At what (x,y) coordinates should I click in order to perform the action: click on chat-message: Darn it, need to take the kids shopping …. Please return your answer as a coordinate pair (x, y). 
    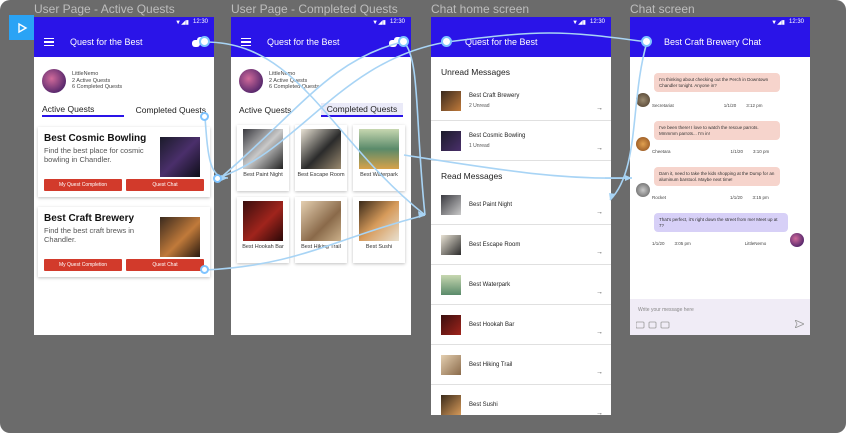
    Looking at the image, I should click on (717, 176).